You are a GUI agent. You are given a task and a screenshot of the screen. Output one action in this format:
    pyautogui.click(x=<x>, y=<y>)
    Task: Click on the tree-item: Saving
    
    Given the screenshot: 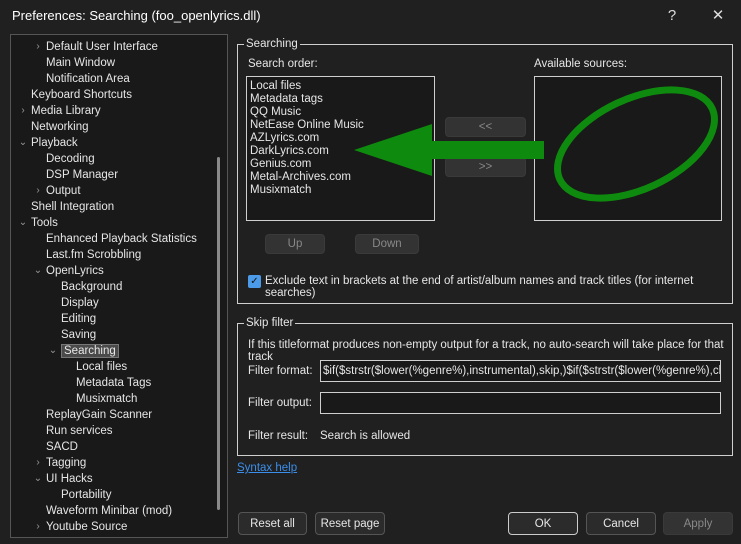 What is the action you would take?
    pyautogui.click(x=78, y=335)
    